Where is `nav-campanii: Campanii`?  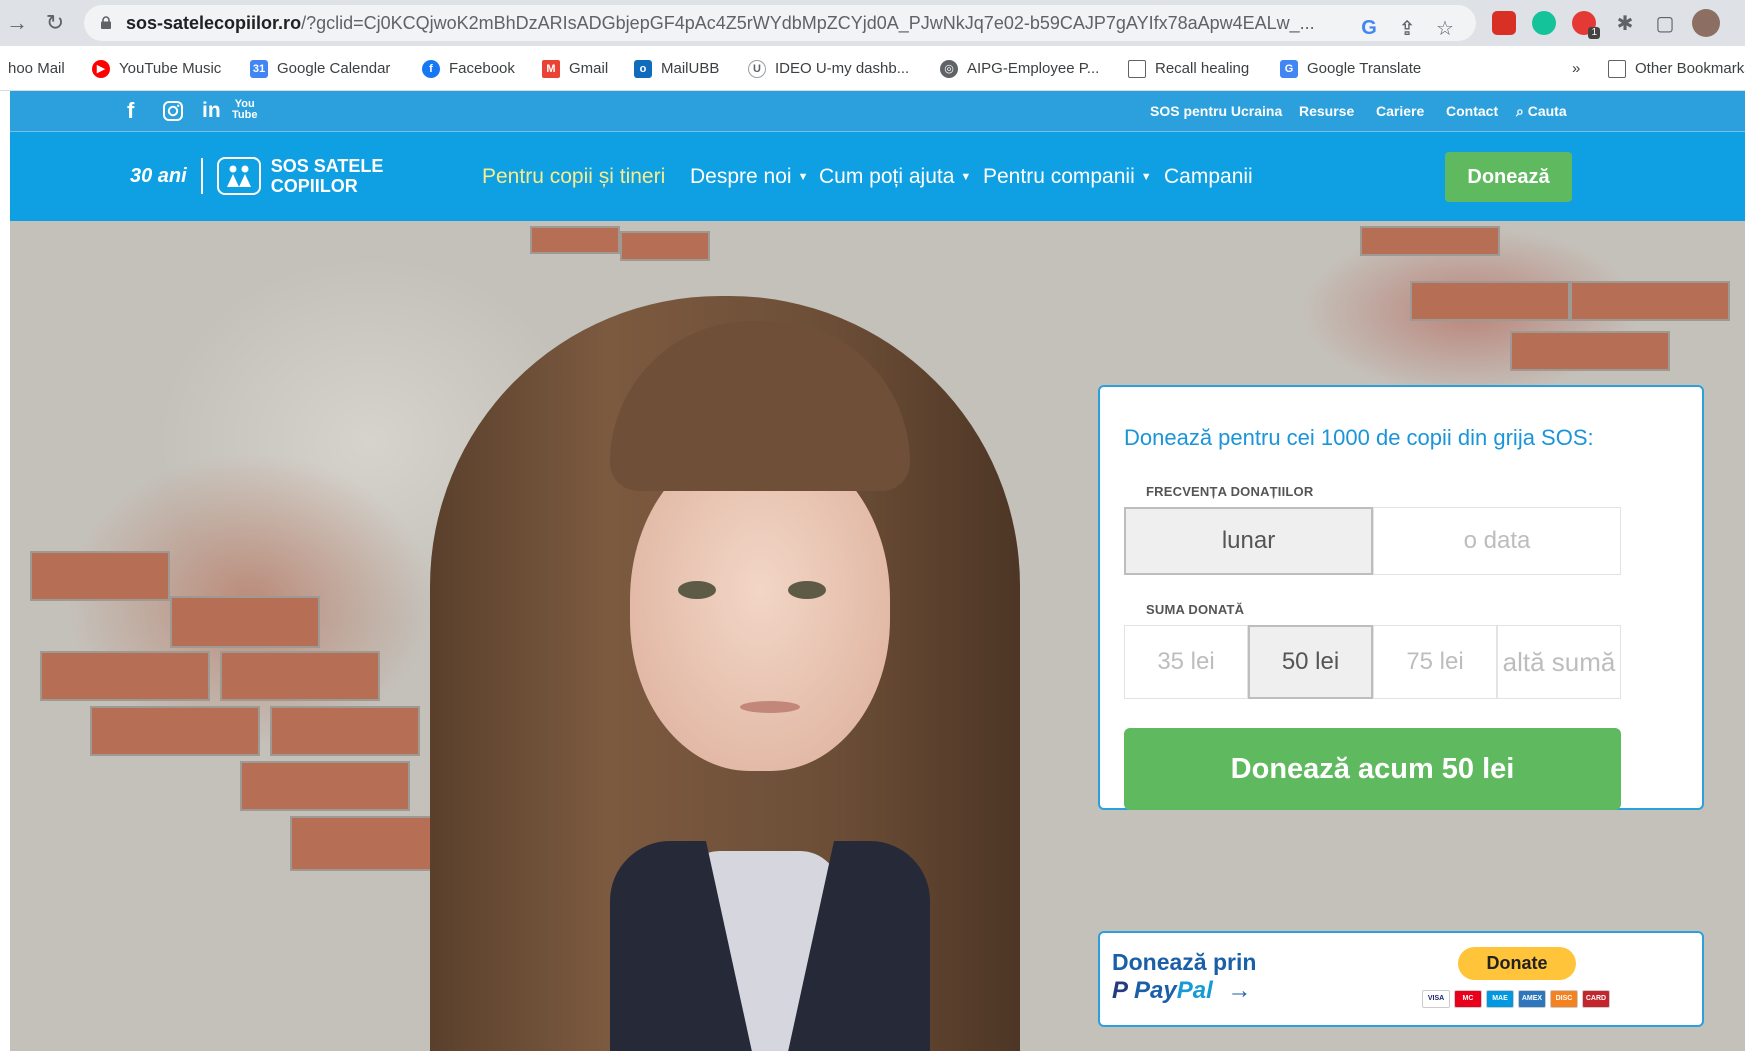
nav-campanii: Campanii is located at coordinates (1208, 176).